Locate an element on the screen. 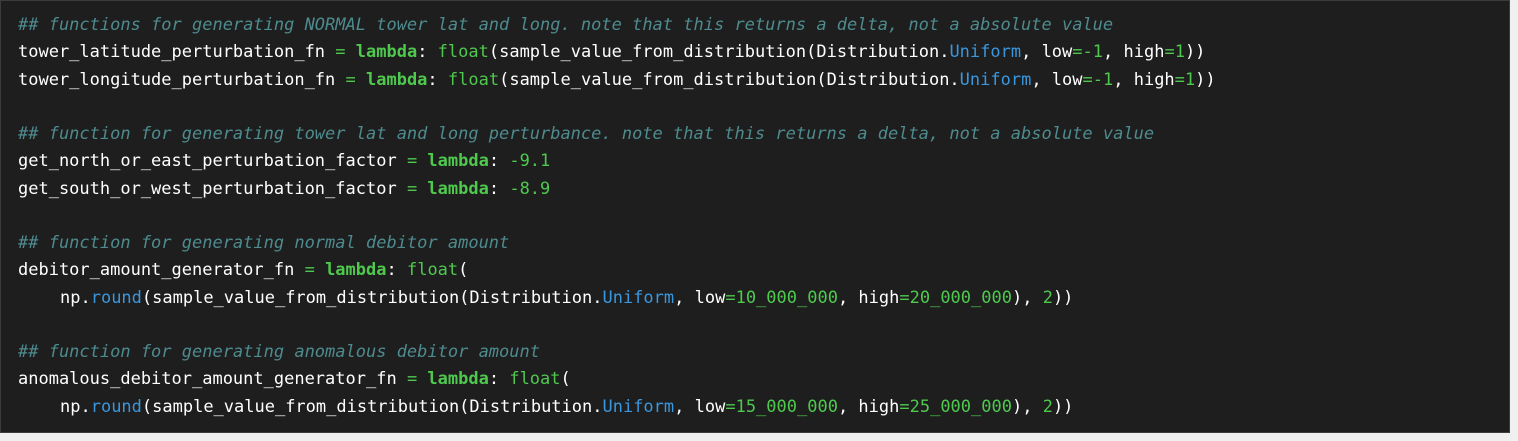 The width and height of the screenshot is (1518, 441). variable-name: tower_latitude_perturbation_fn is located at coordinates (172, 52).